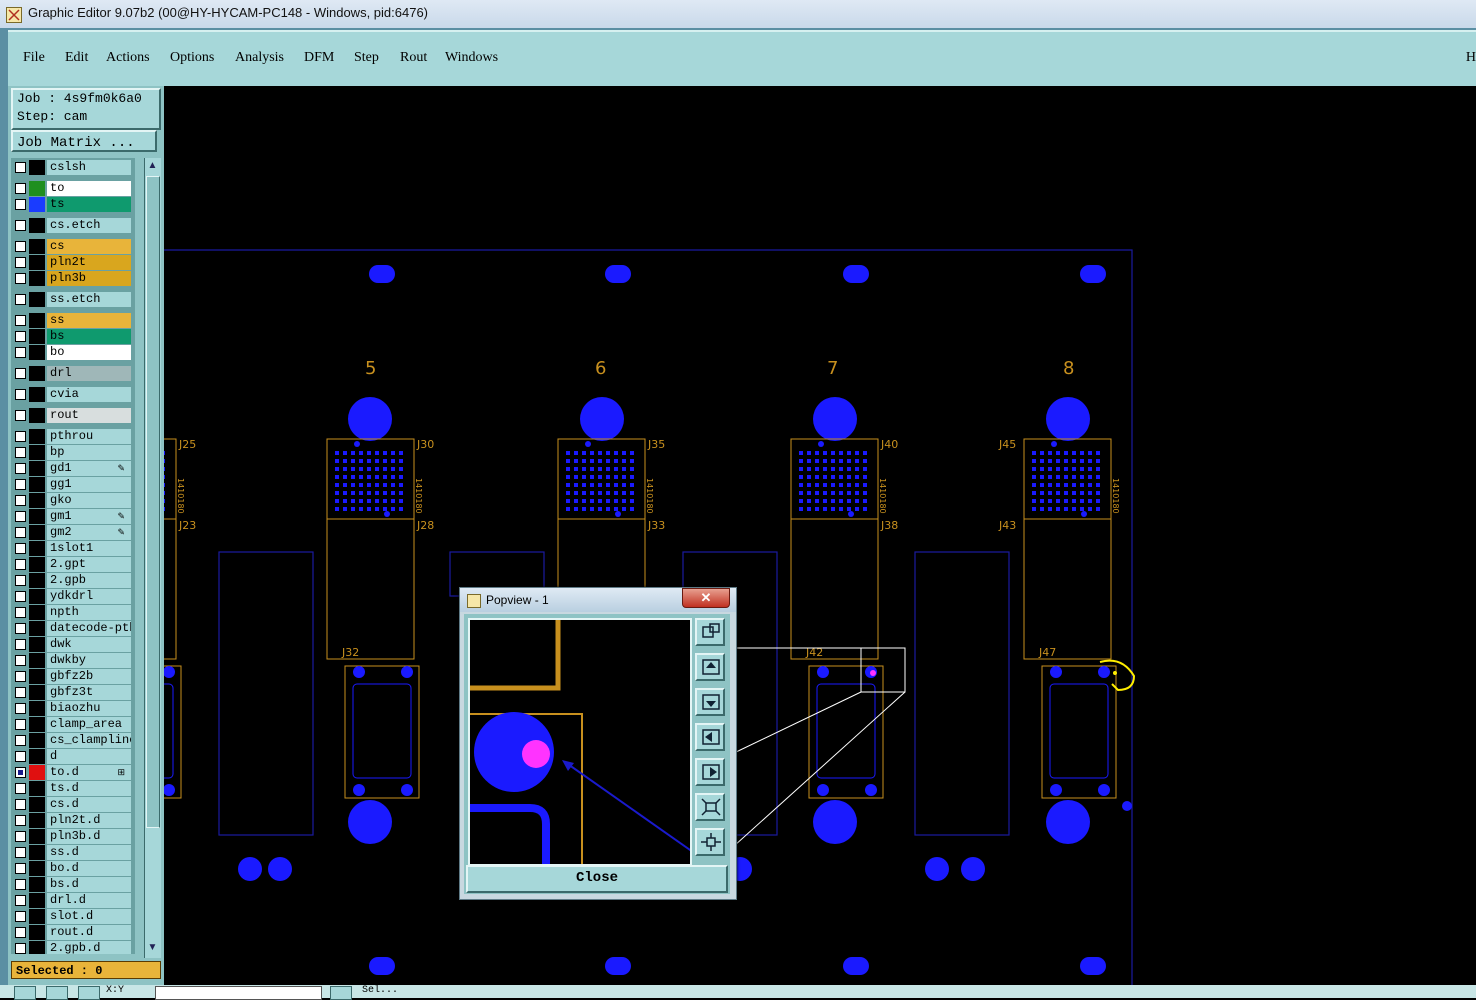 This screenshot has height=1000, width=1476. Describe the element at coordinates (471, 58) in the screenshot. I see `menu-windows: Windows` at that location.